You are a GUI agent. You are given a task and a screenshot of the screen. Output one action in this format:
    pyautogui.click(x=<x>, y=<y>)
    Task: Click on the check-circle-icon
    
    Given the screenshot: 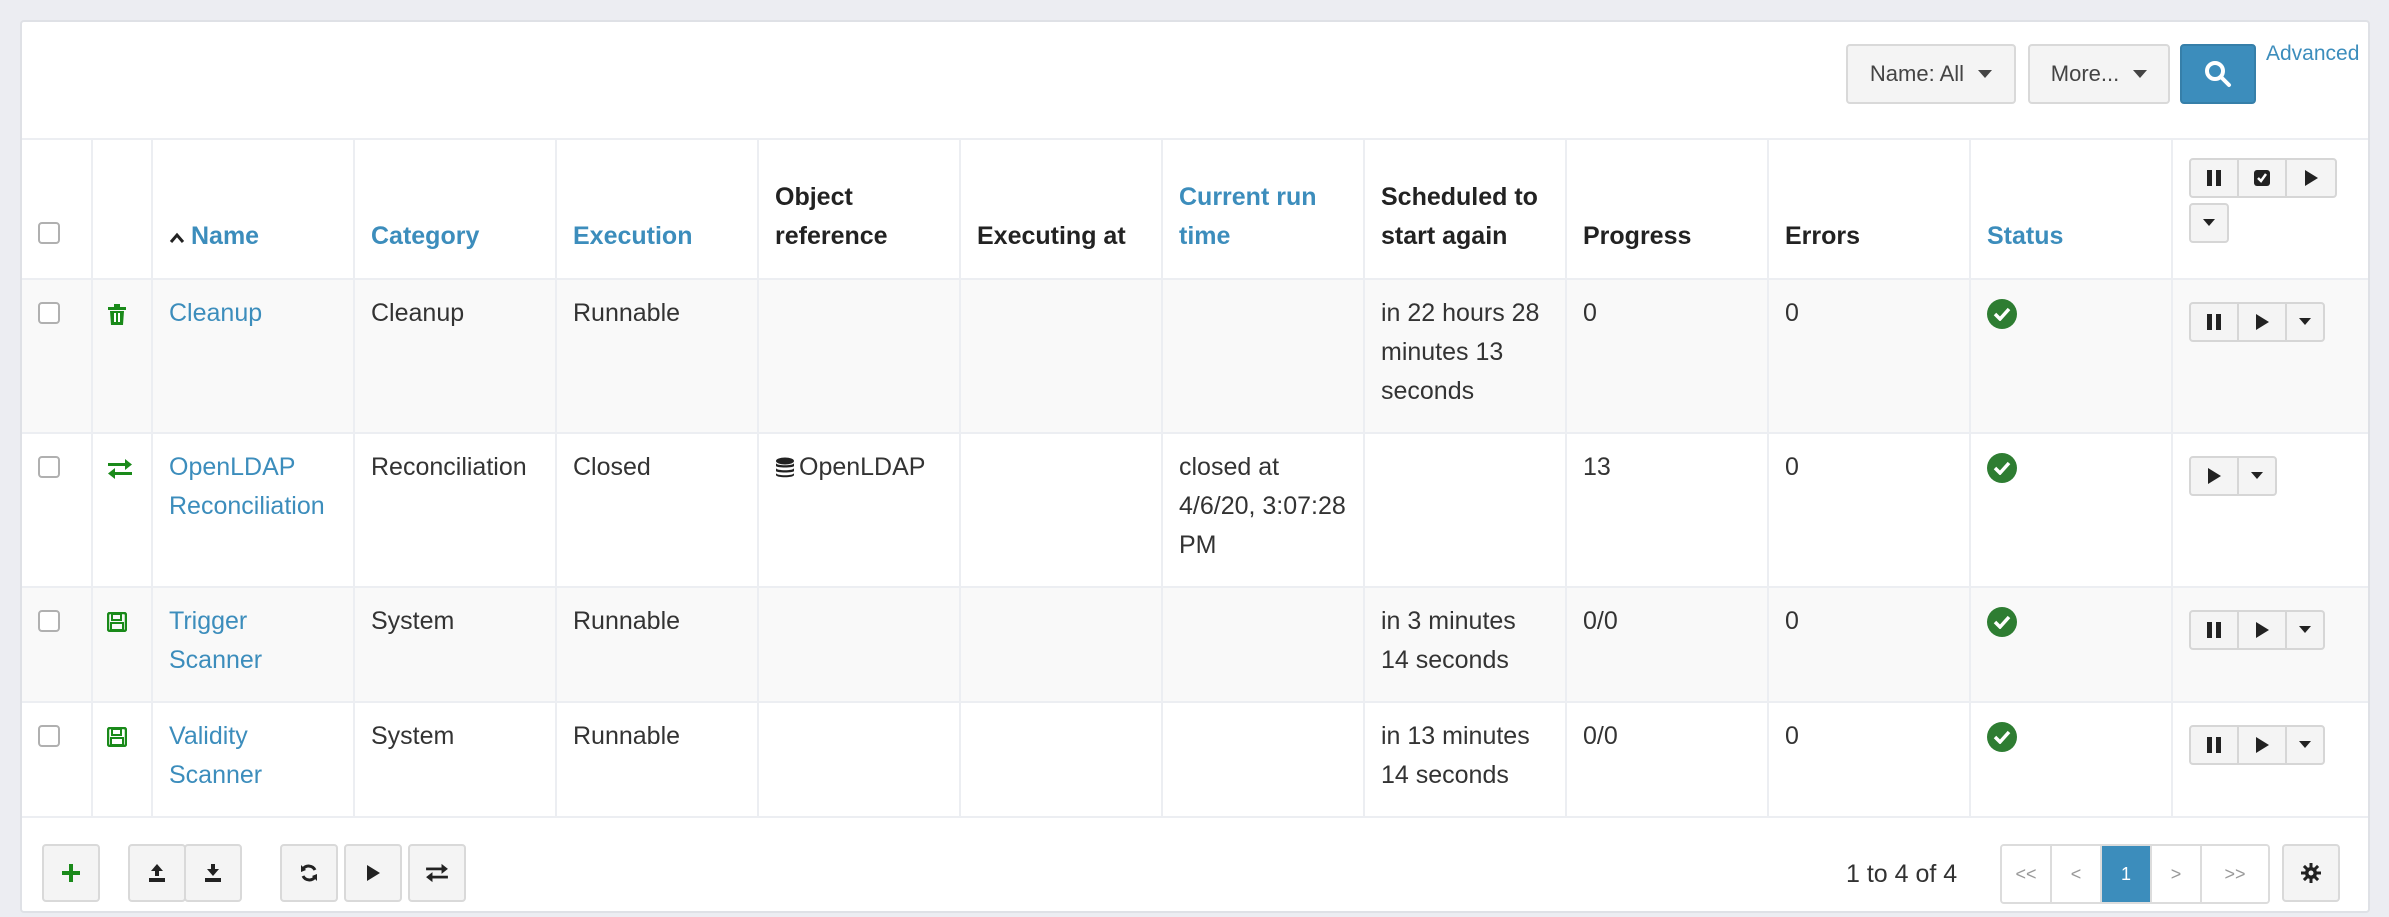 What is the action you would take?
    pyautogui.click(x=2002, y=737)
    